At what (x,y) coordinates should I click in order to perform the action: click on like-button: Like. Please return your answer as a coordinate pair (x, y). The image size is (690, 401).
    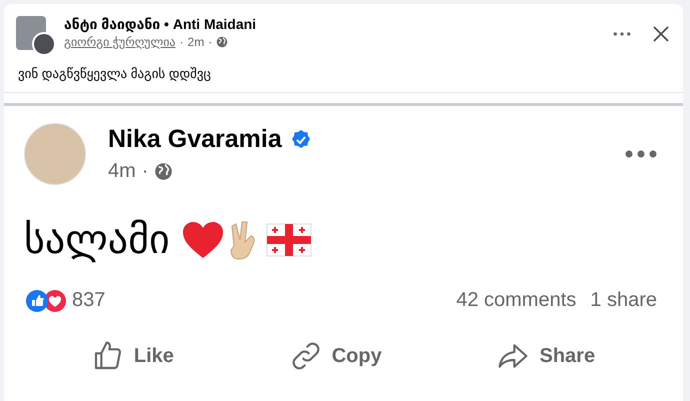
    Looking at the image, I should click on (133, 356).